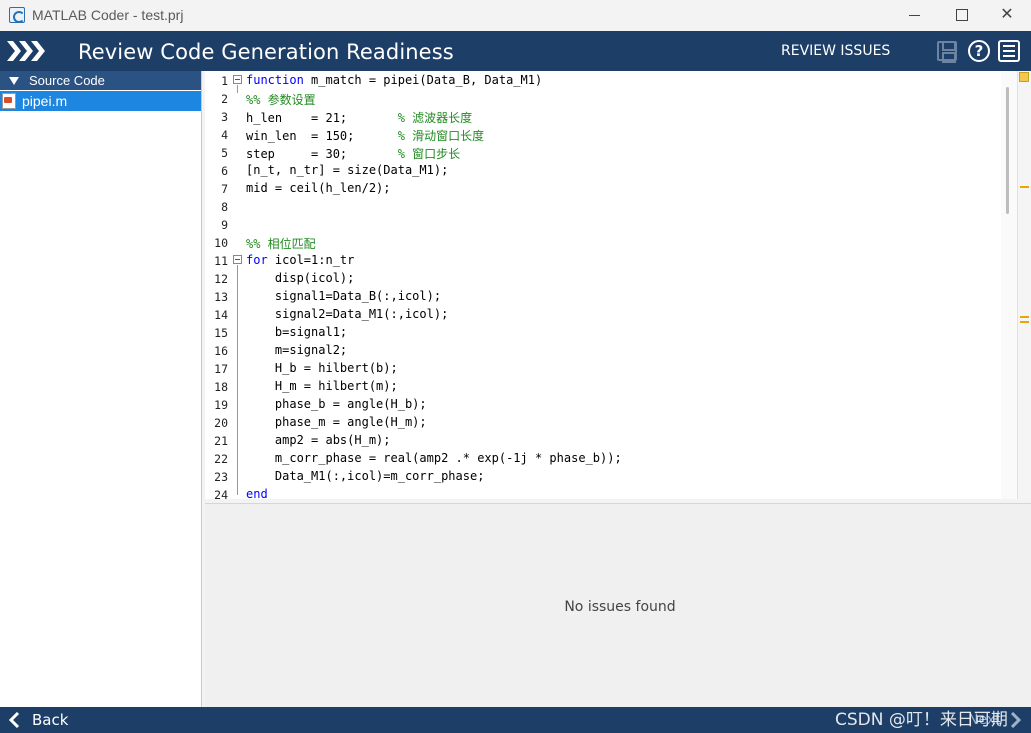 Image resolution: width=1031 pixels, height=733 pixels. What do you see at coordinates (224, 153) in the screenshot?
I see `line-number: 5` at bounding box center [224, 153].